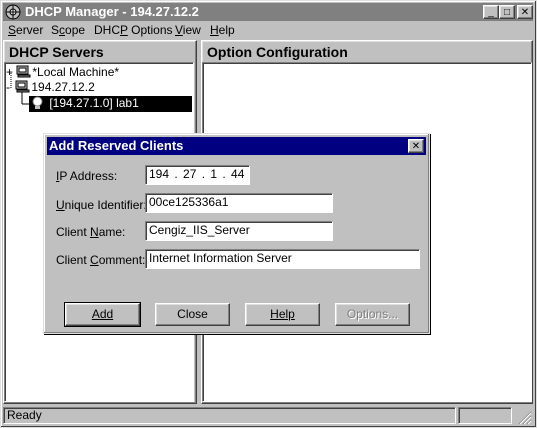  Describe the element at coordinates (197, 175) in the screenshot. I see `ip-address-field: 194 . 27 . 1 . 44` at that location.